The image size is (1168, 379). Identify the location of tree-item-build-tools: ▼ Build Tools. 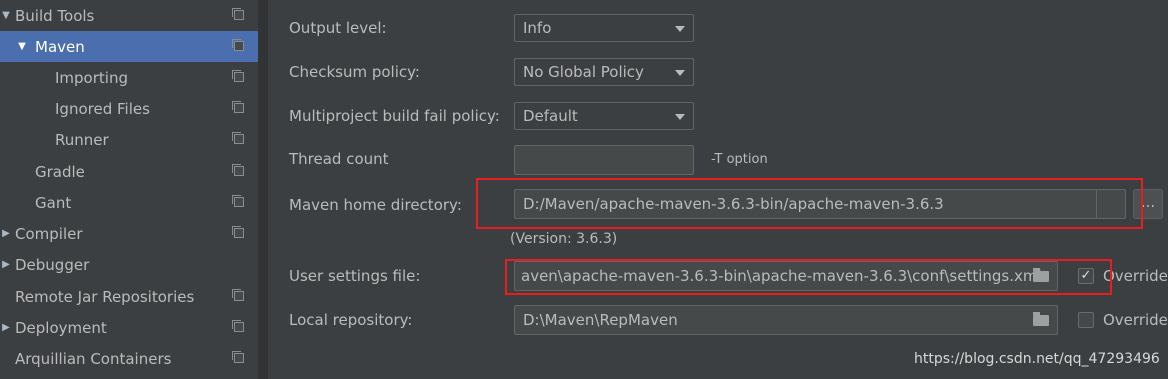
(129, 15).